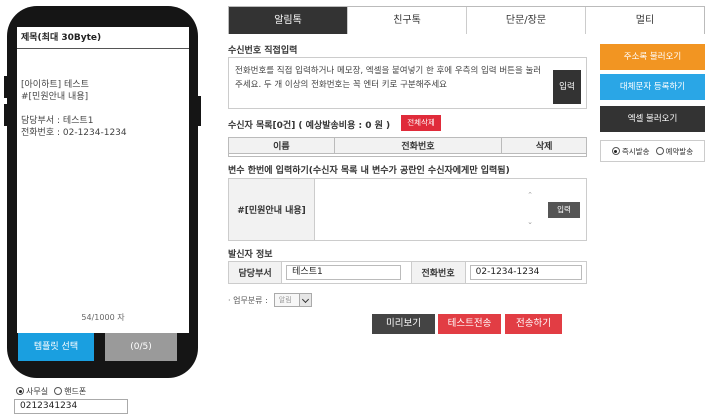  Describe the element at coordinates (406, 20) in the screenshot. I see `tab-friendtalk: 친구톡` at that location.